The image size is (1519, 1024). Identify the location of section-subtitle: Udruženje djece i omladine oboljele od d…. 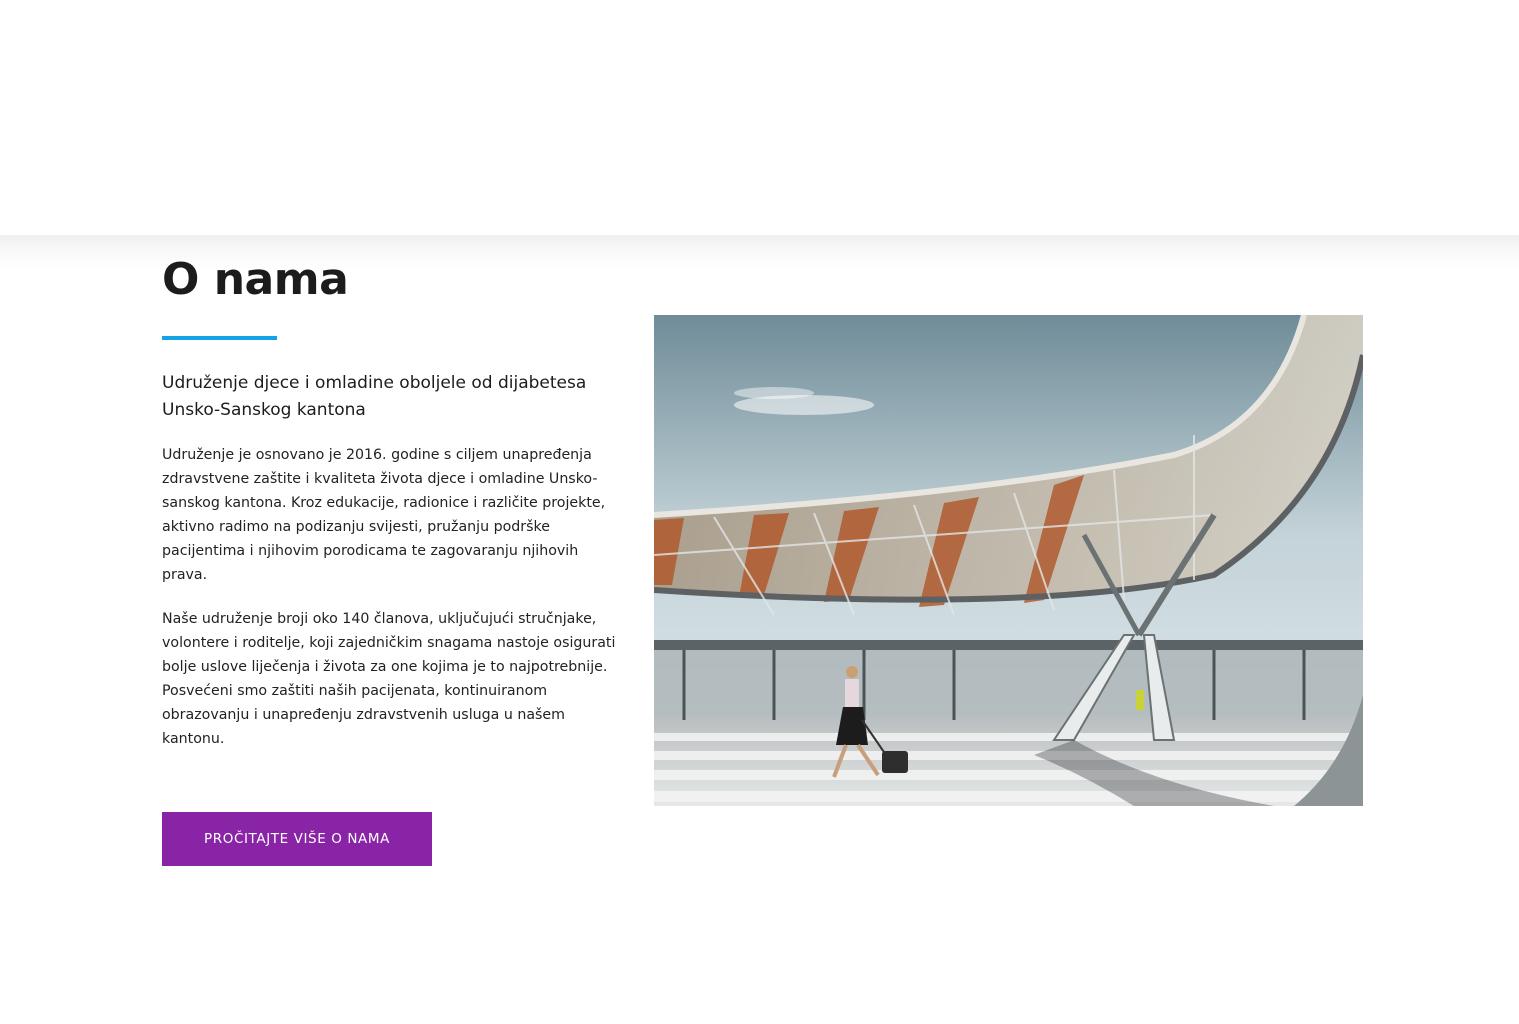
(374, 396).